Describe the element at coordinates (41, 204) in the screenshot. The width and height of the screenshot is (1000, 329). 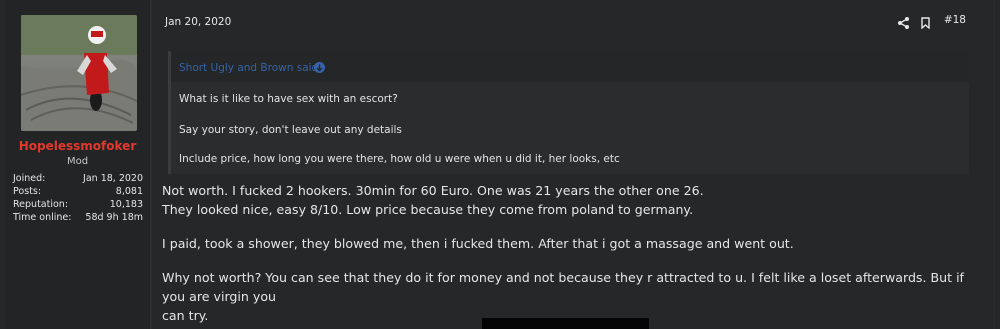
I see `stat-label: Reputation:` at that location.